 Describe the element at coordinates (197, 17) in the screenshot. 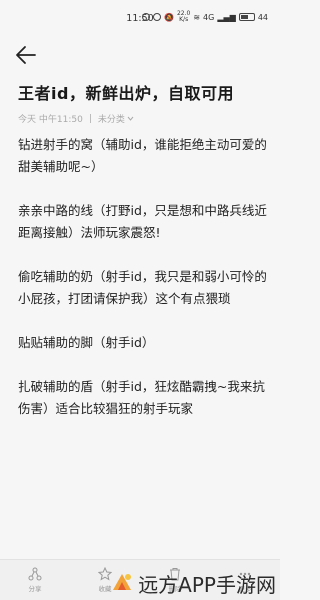

I see `wifi-icon: ≋` at that location.